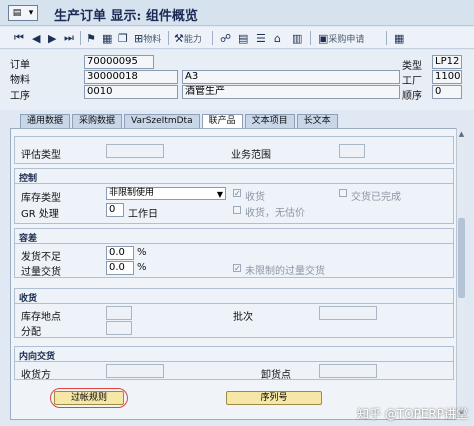 The height and width of the screenshot is (426, 474). I want to click on gr-processing-label: GR 处理, so click(40, 214).